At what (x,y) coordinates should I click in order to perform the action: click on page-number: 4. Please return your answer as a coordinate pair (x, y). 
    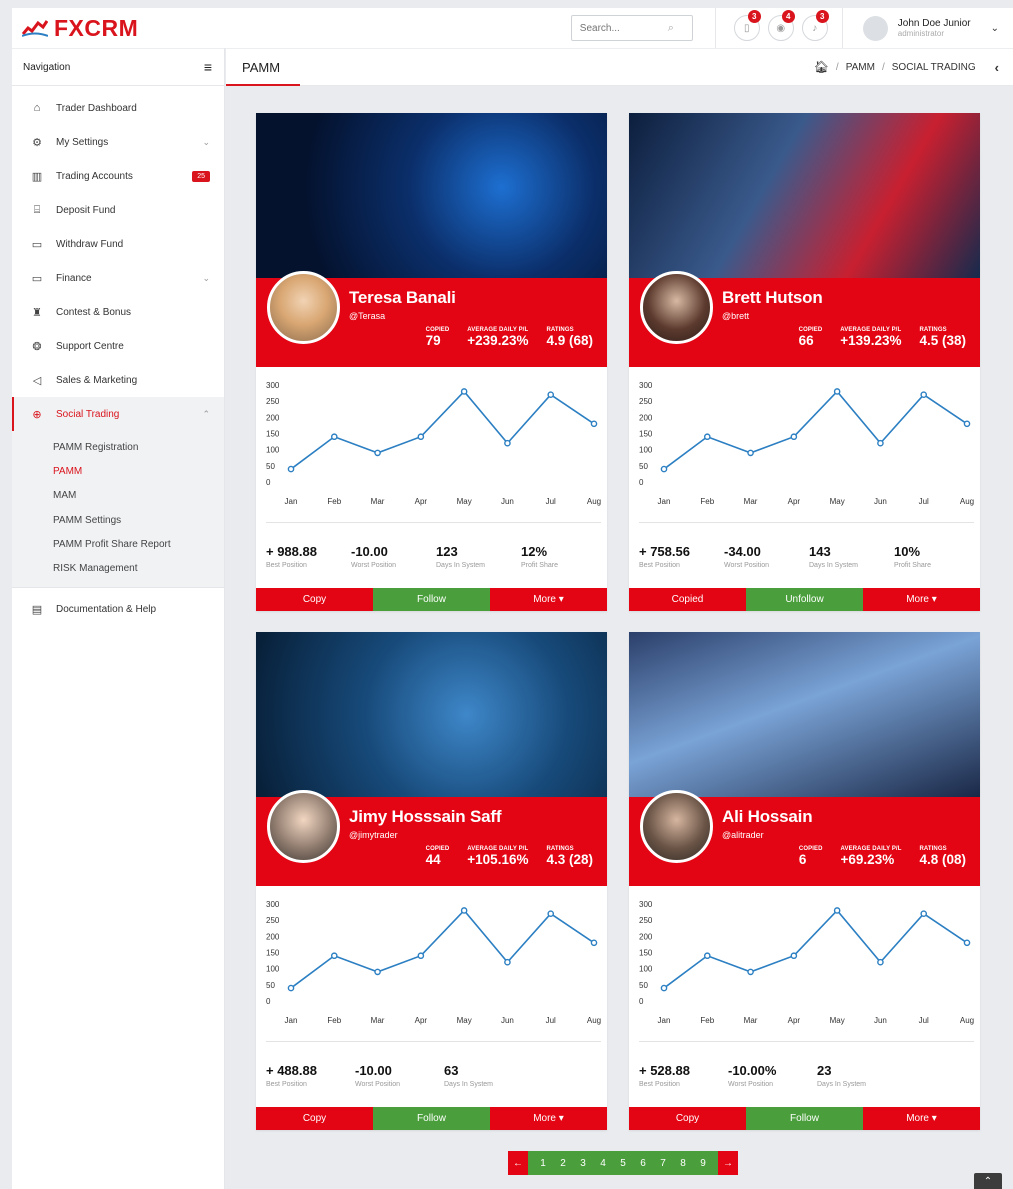
    Looking at the image, I should click on (603, 1163).